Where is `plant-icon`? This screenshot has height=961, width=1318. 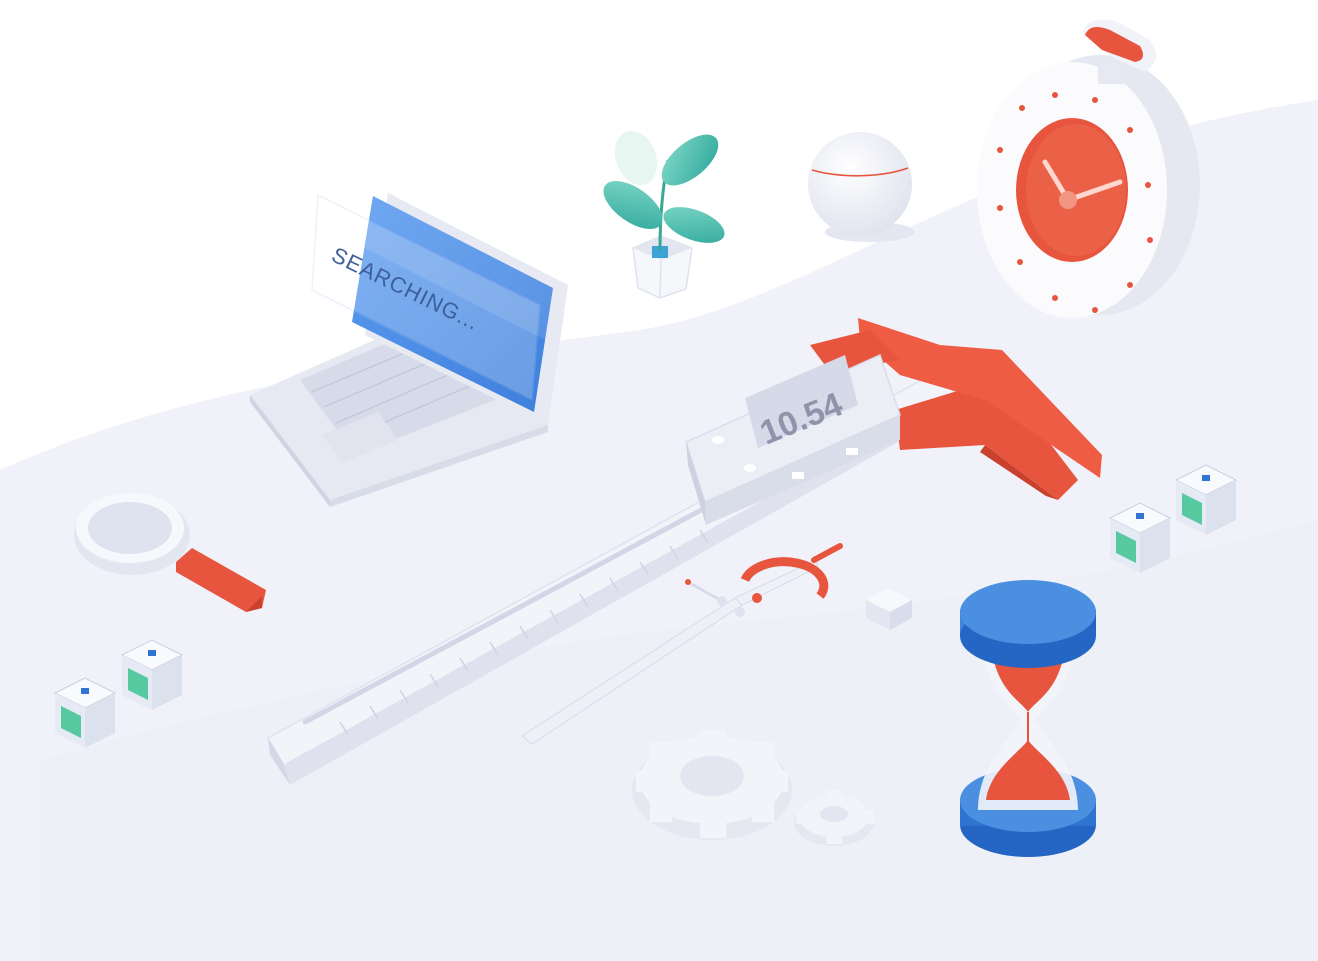
plant-icon is located at coordinates (664, 214).